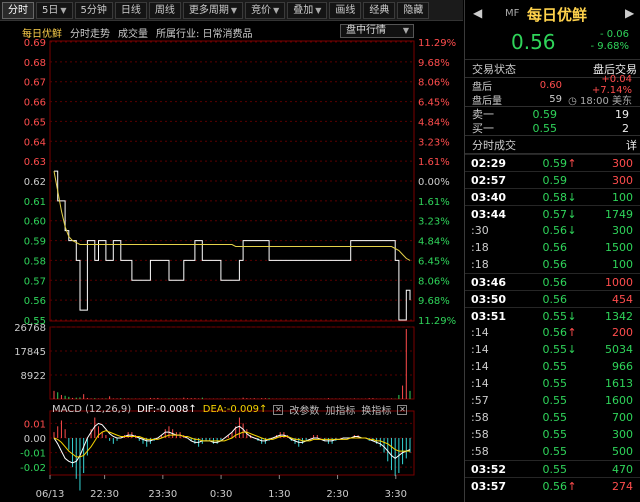 The image size is (640, 502). I want to click on x-tick-label: 22:30, so click(104, 494).